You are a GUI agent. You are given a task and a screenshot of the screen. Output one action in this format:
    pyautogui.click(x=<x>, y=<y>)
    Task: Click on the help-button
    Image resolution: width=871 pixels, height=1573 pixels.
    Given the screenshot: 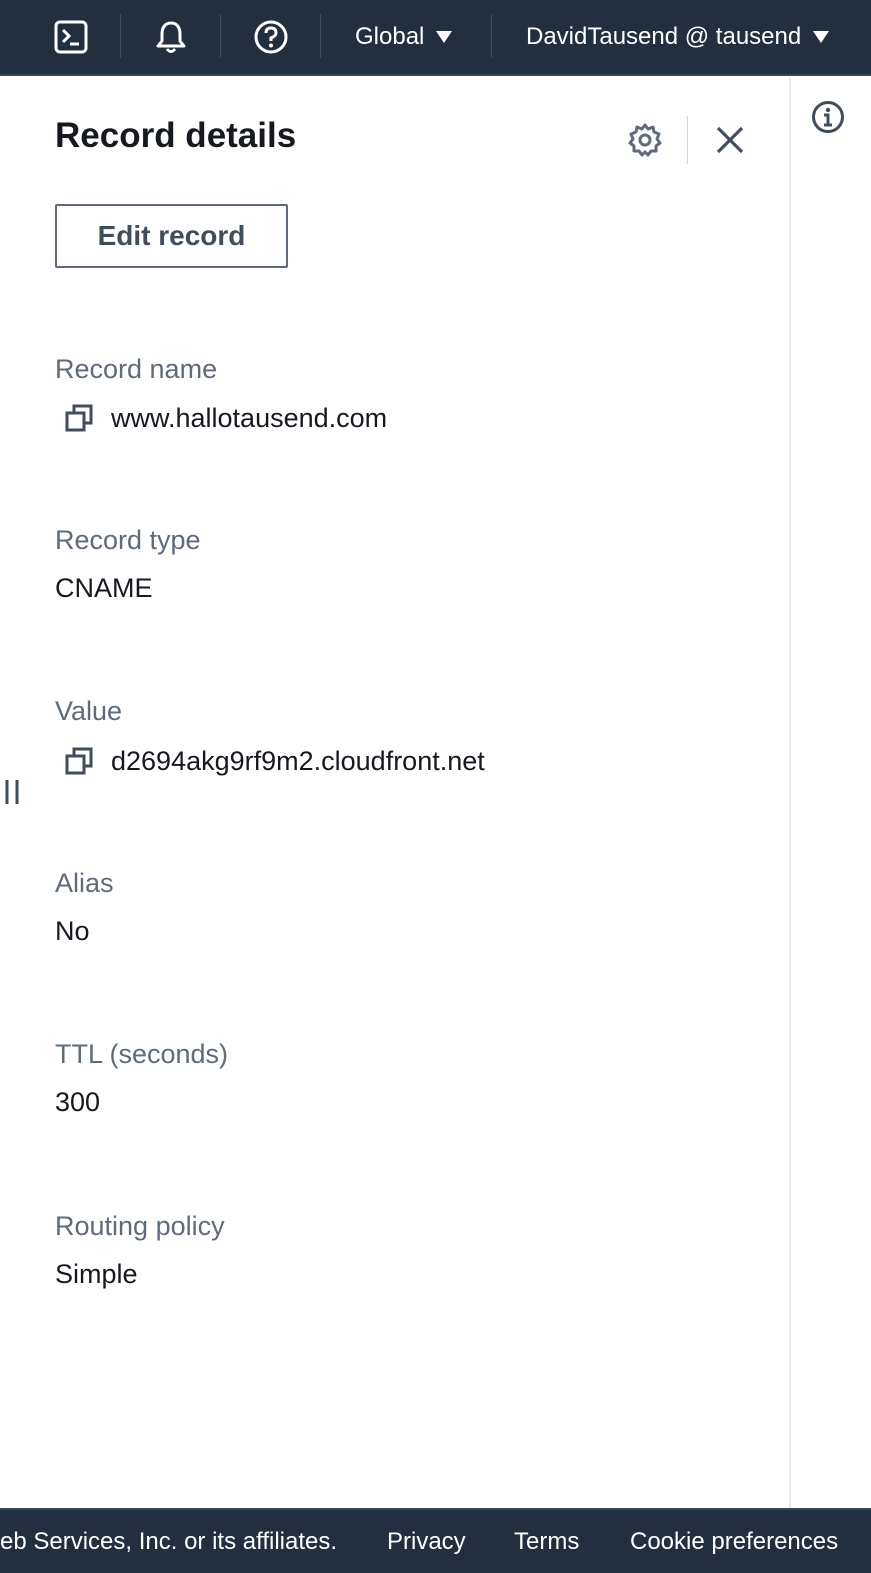 What is the action you would take?
    pyautogui.click(x=271, y=37)
    